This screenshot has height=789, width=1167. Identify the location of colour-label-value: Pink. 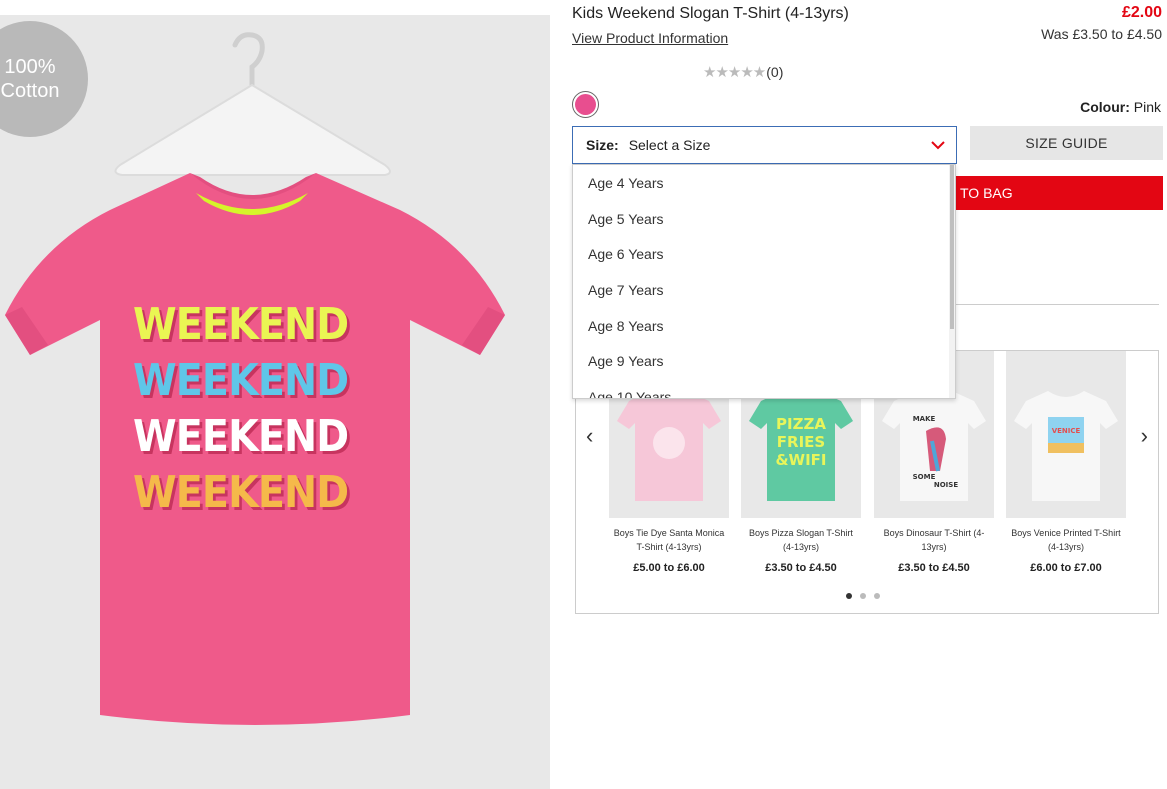
(1147, 107).